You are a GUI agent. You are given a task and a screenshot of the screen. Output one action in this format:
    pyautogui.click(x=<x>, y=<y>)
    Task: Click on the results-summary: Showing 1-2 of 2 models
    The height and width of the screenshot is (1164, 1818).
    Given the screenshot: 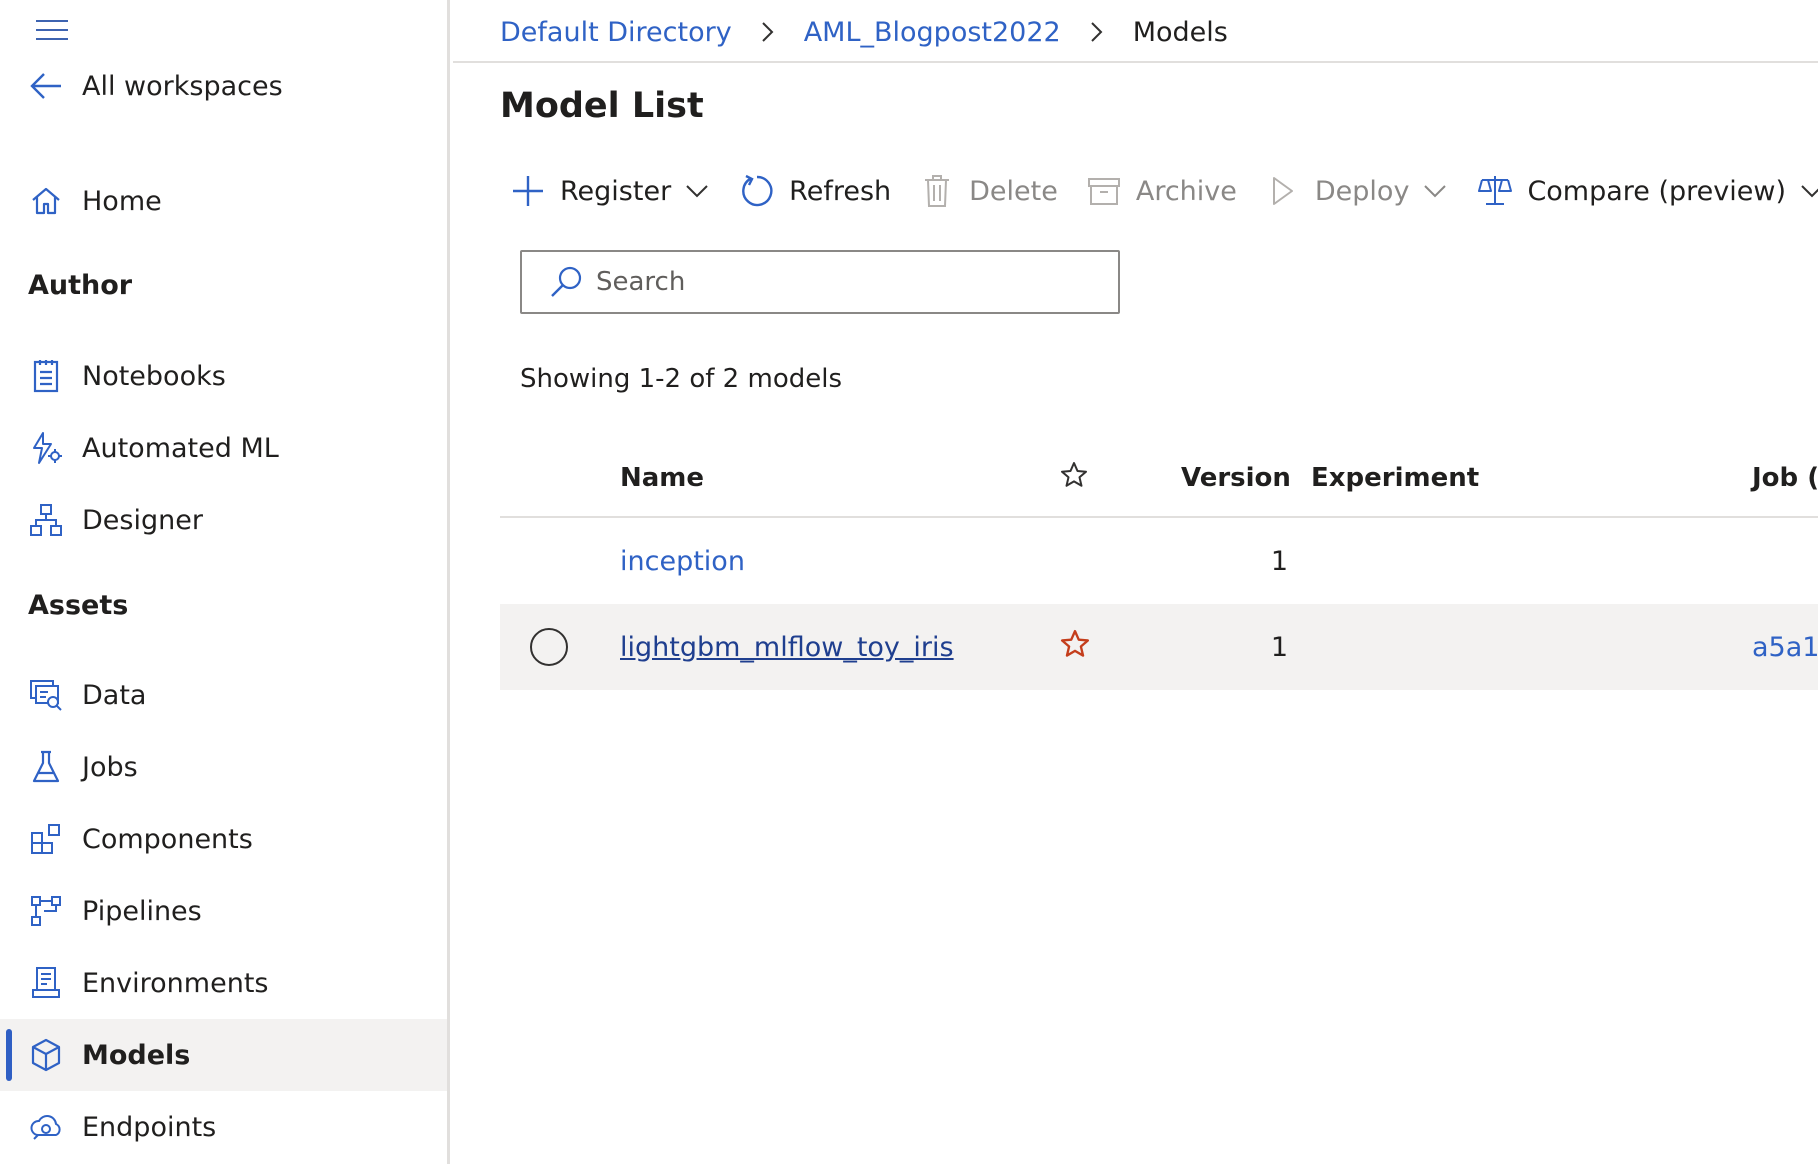 What is the action you would take?
    pyautogui.click(x=681, y=379)
    